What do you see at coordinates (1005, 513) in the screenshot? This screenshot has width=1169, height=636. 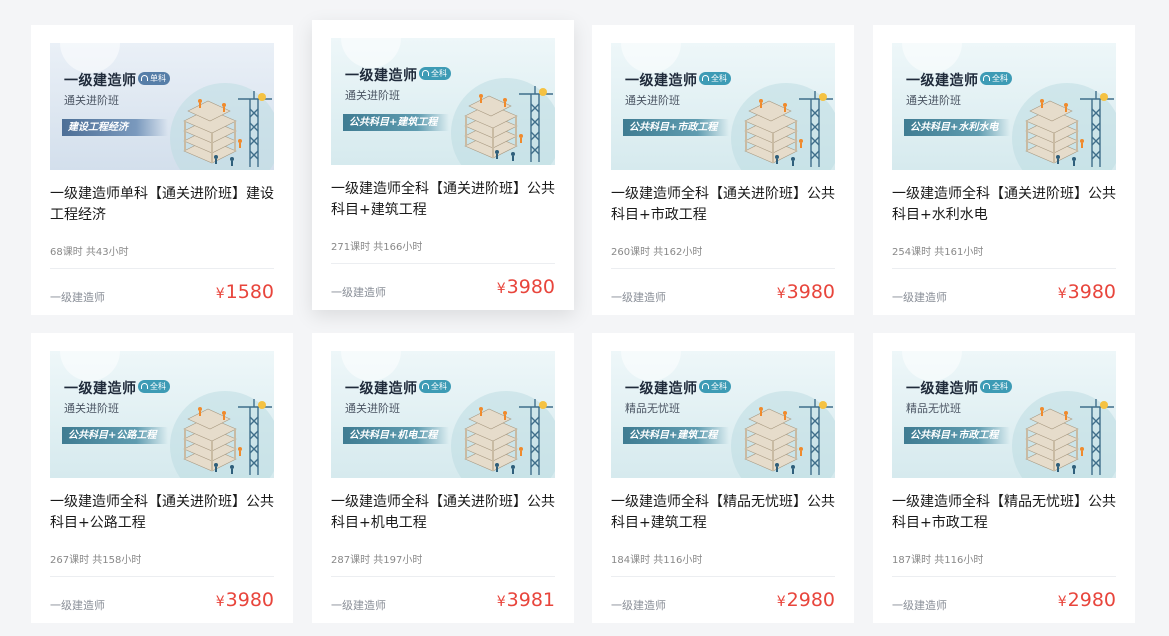 I see `course-title: 一级建造师全科【精品无忧班】公共科目+市政工程` at bounding box center [1005, 513].